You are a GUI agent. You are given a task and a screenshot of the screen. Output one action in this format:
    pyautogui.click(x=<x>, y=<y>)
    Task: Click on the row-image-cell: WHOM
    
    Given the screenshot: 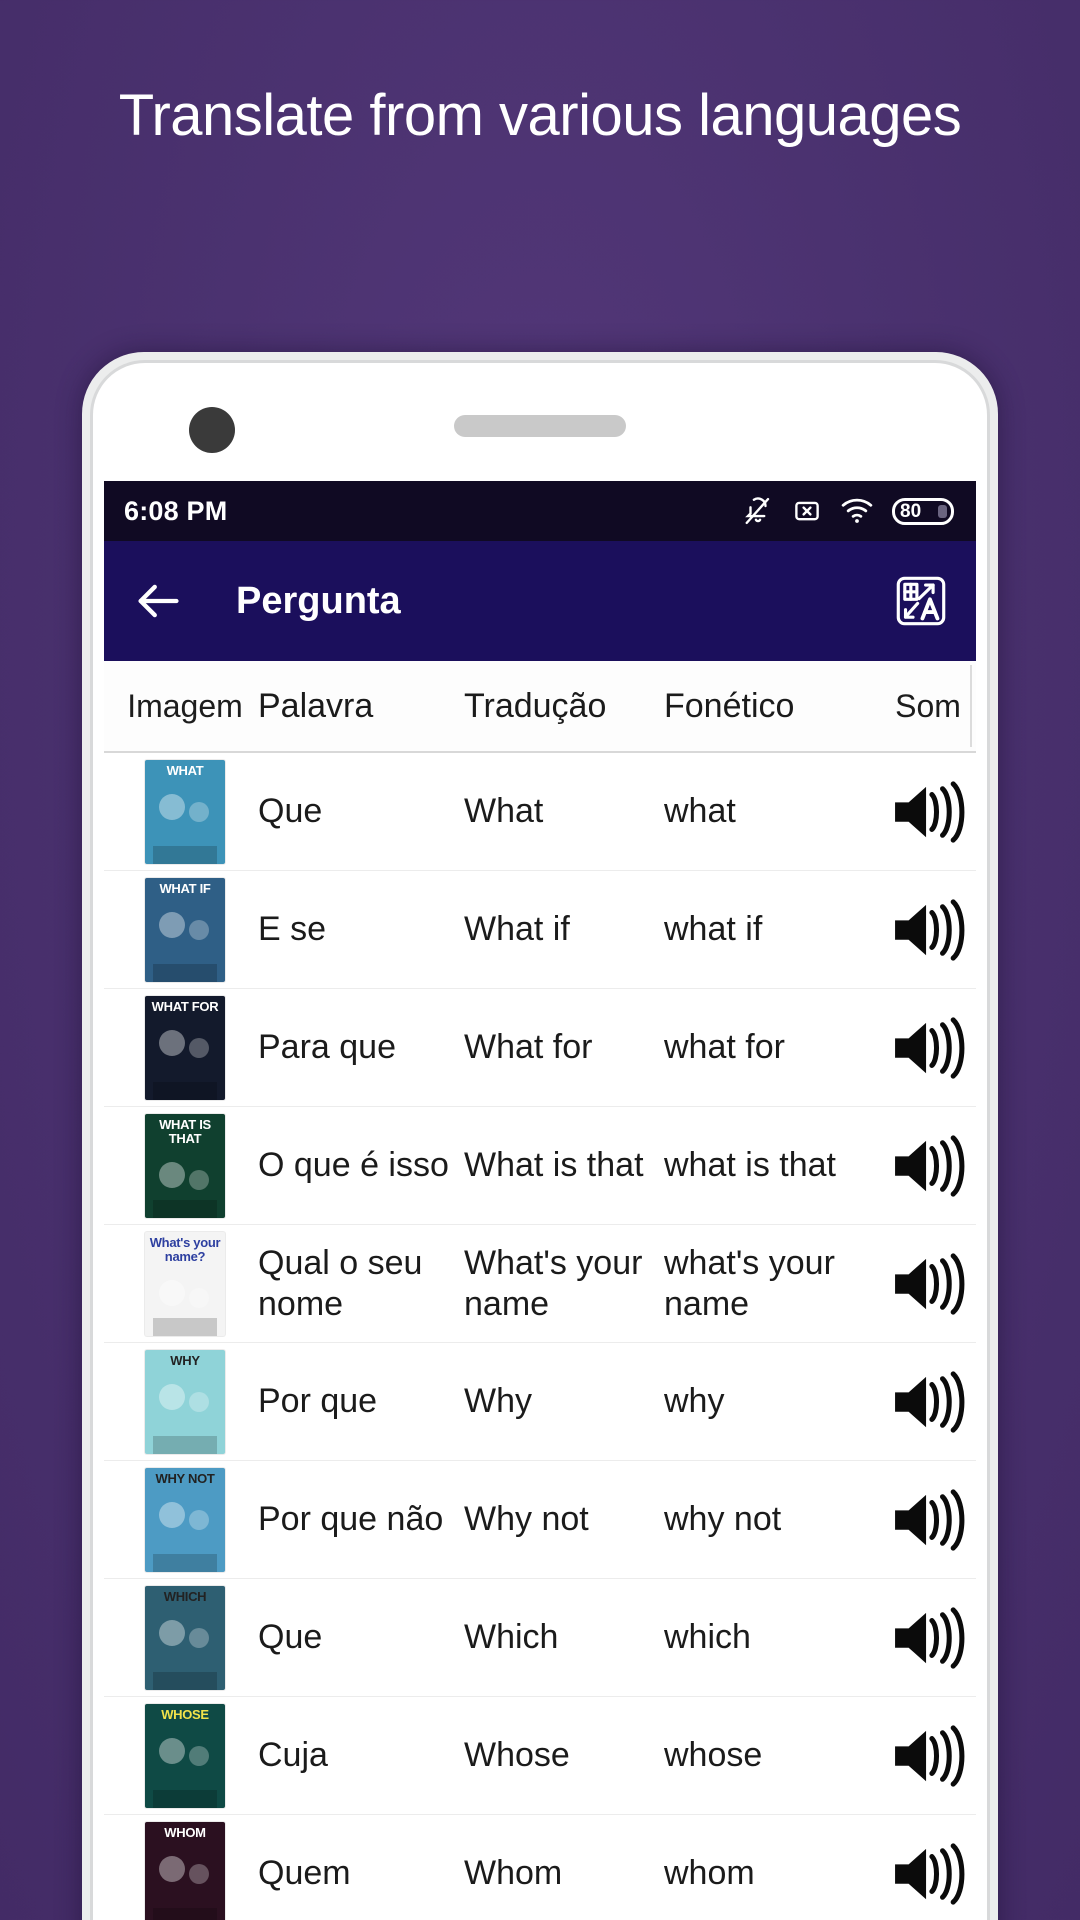 What is the action you would take?
    pyautogui.click(x=185, y=1870)
    